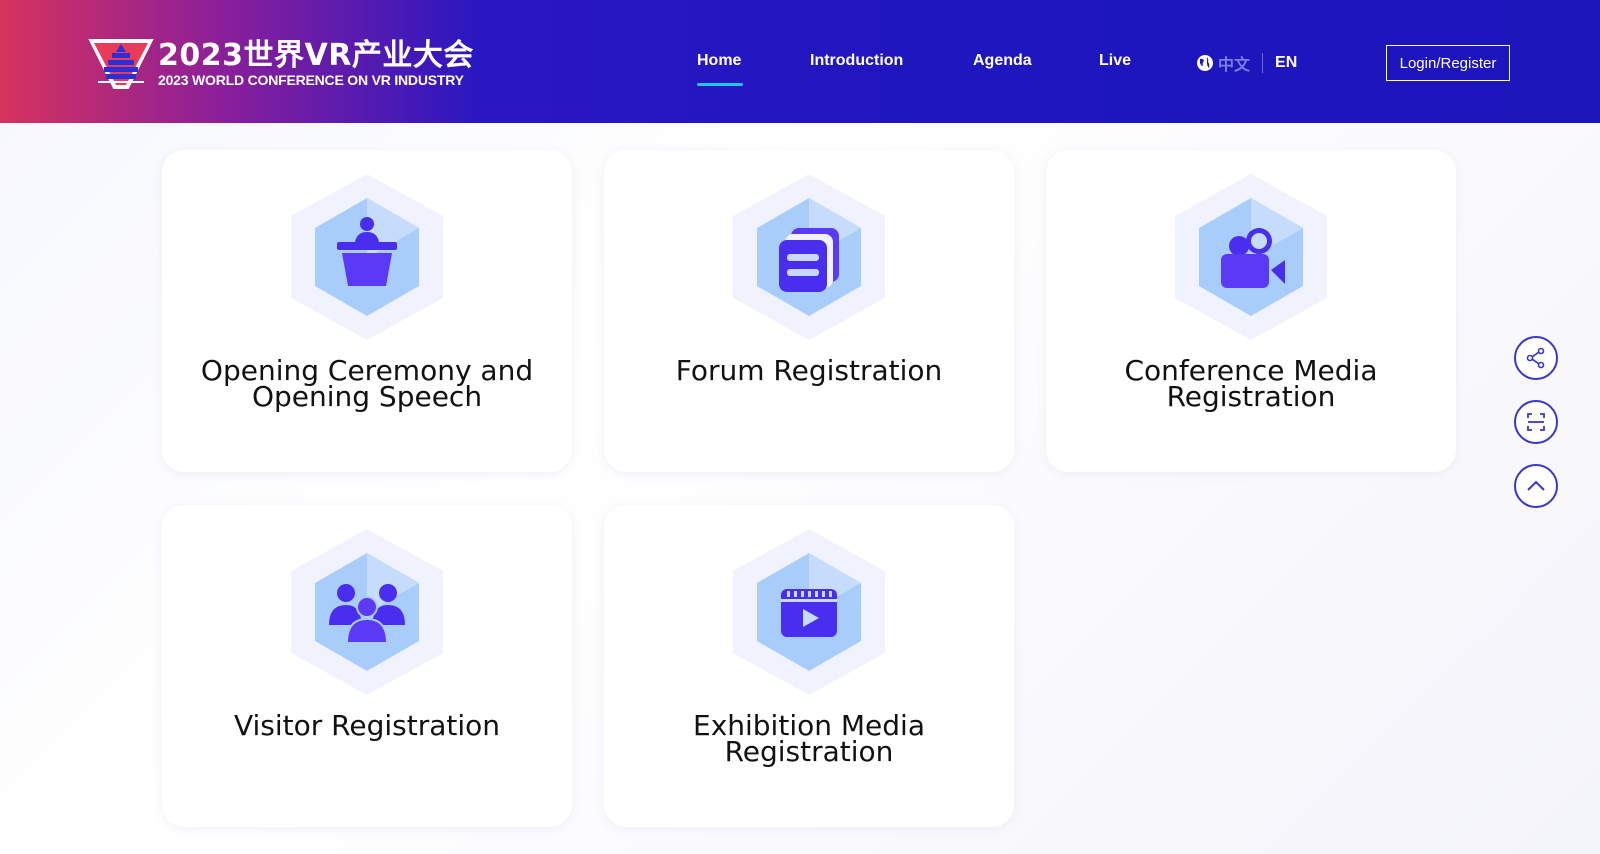 The image size is (1600, 854). What do you see at coordinates (720, 84) in the screenshot?
I see `active-nav-underline` at bounding box center [720, 84].